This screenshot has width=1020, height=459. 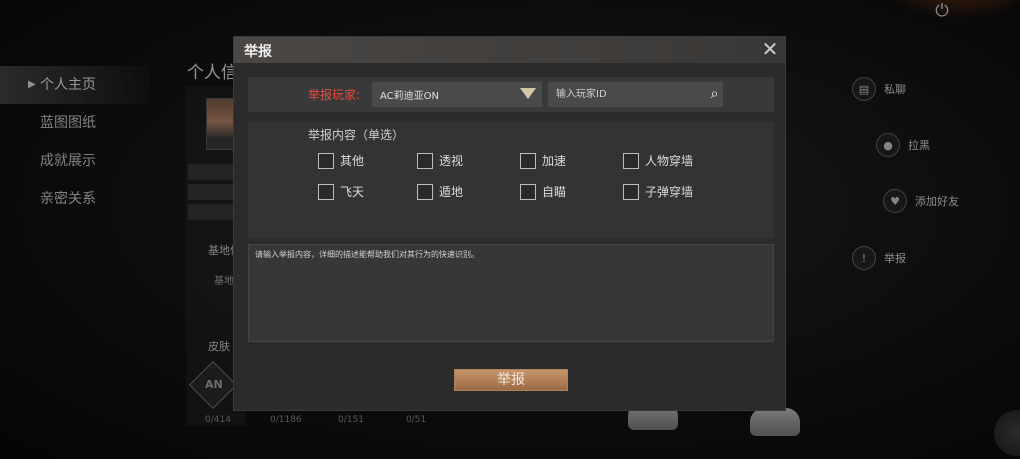 I want to click on modal-header: 举报 ✕, so click(x=509, y=50).